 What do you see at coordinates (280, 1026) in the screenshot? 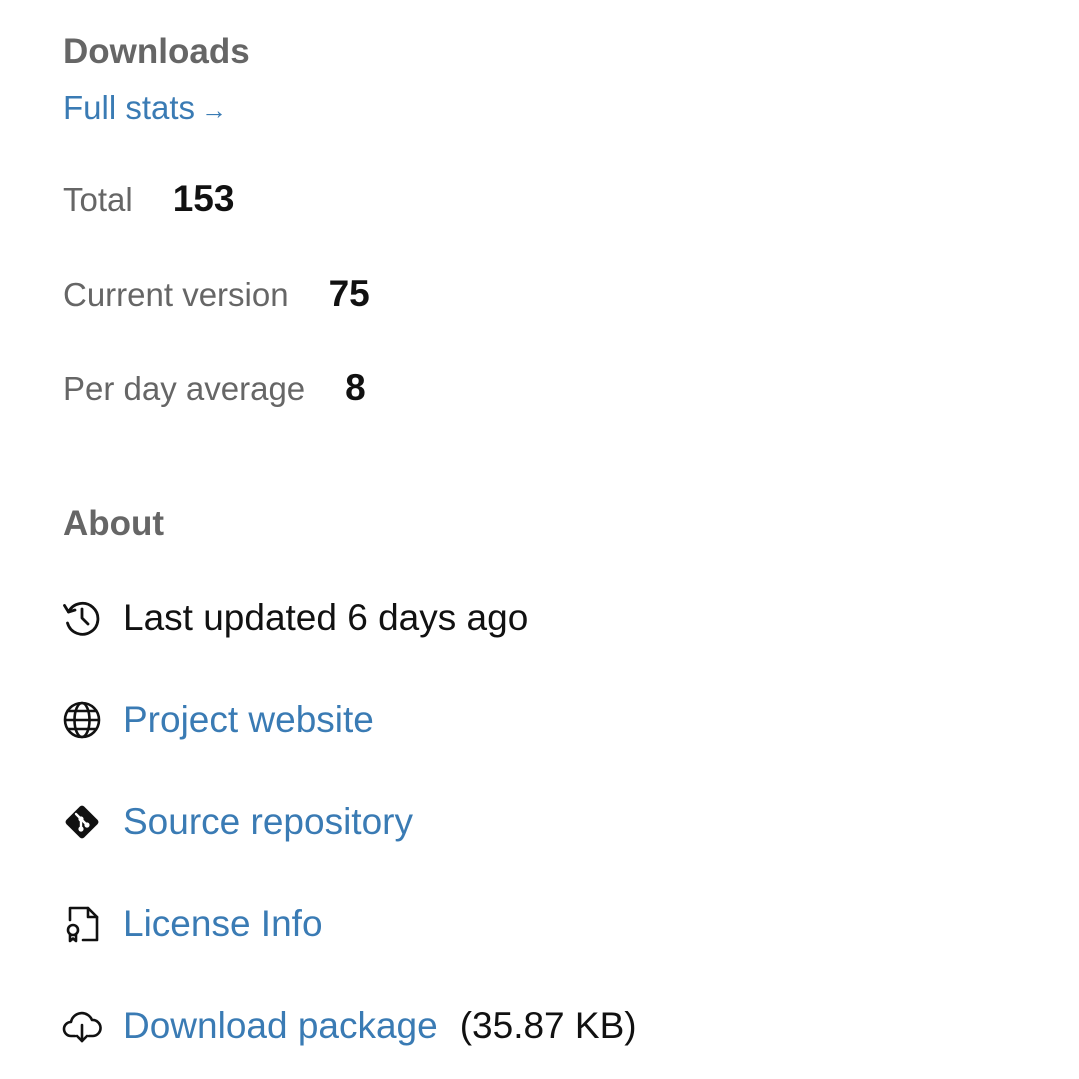
I see `download-package-link: Download package` at bounding box center [280, 1026].